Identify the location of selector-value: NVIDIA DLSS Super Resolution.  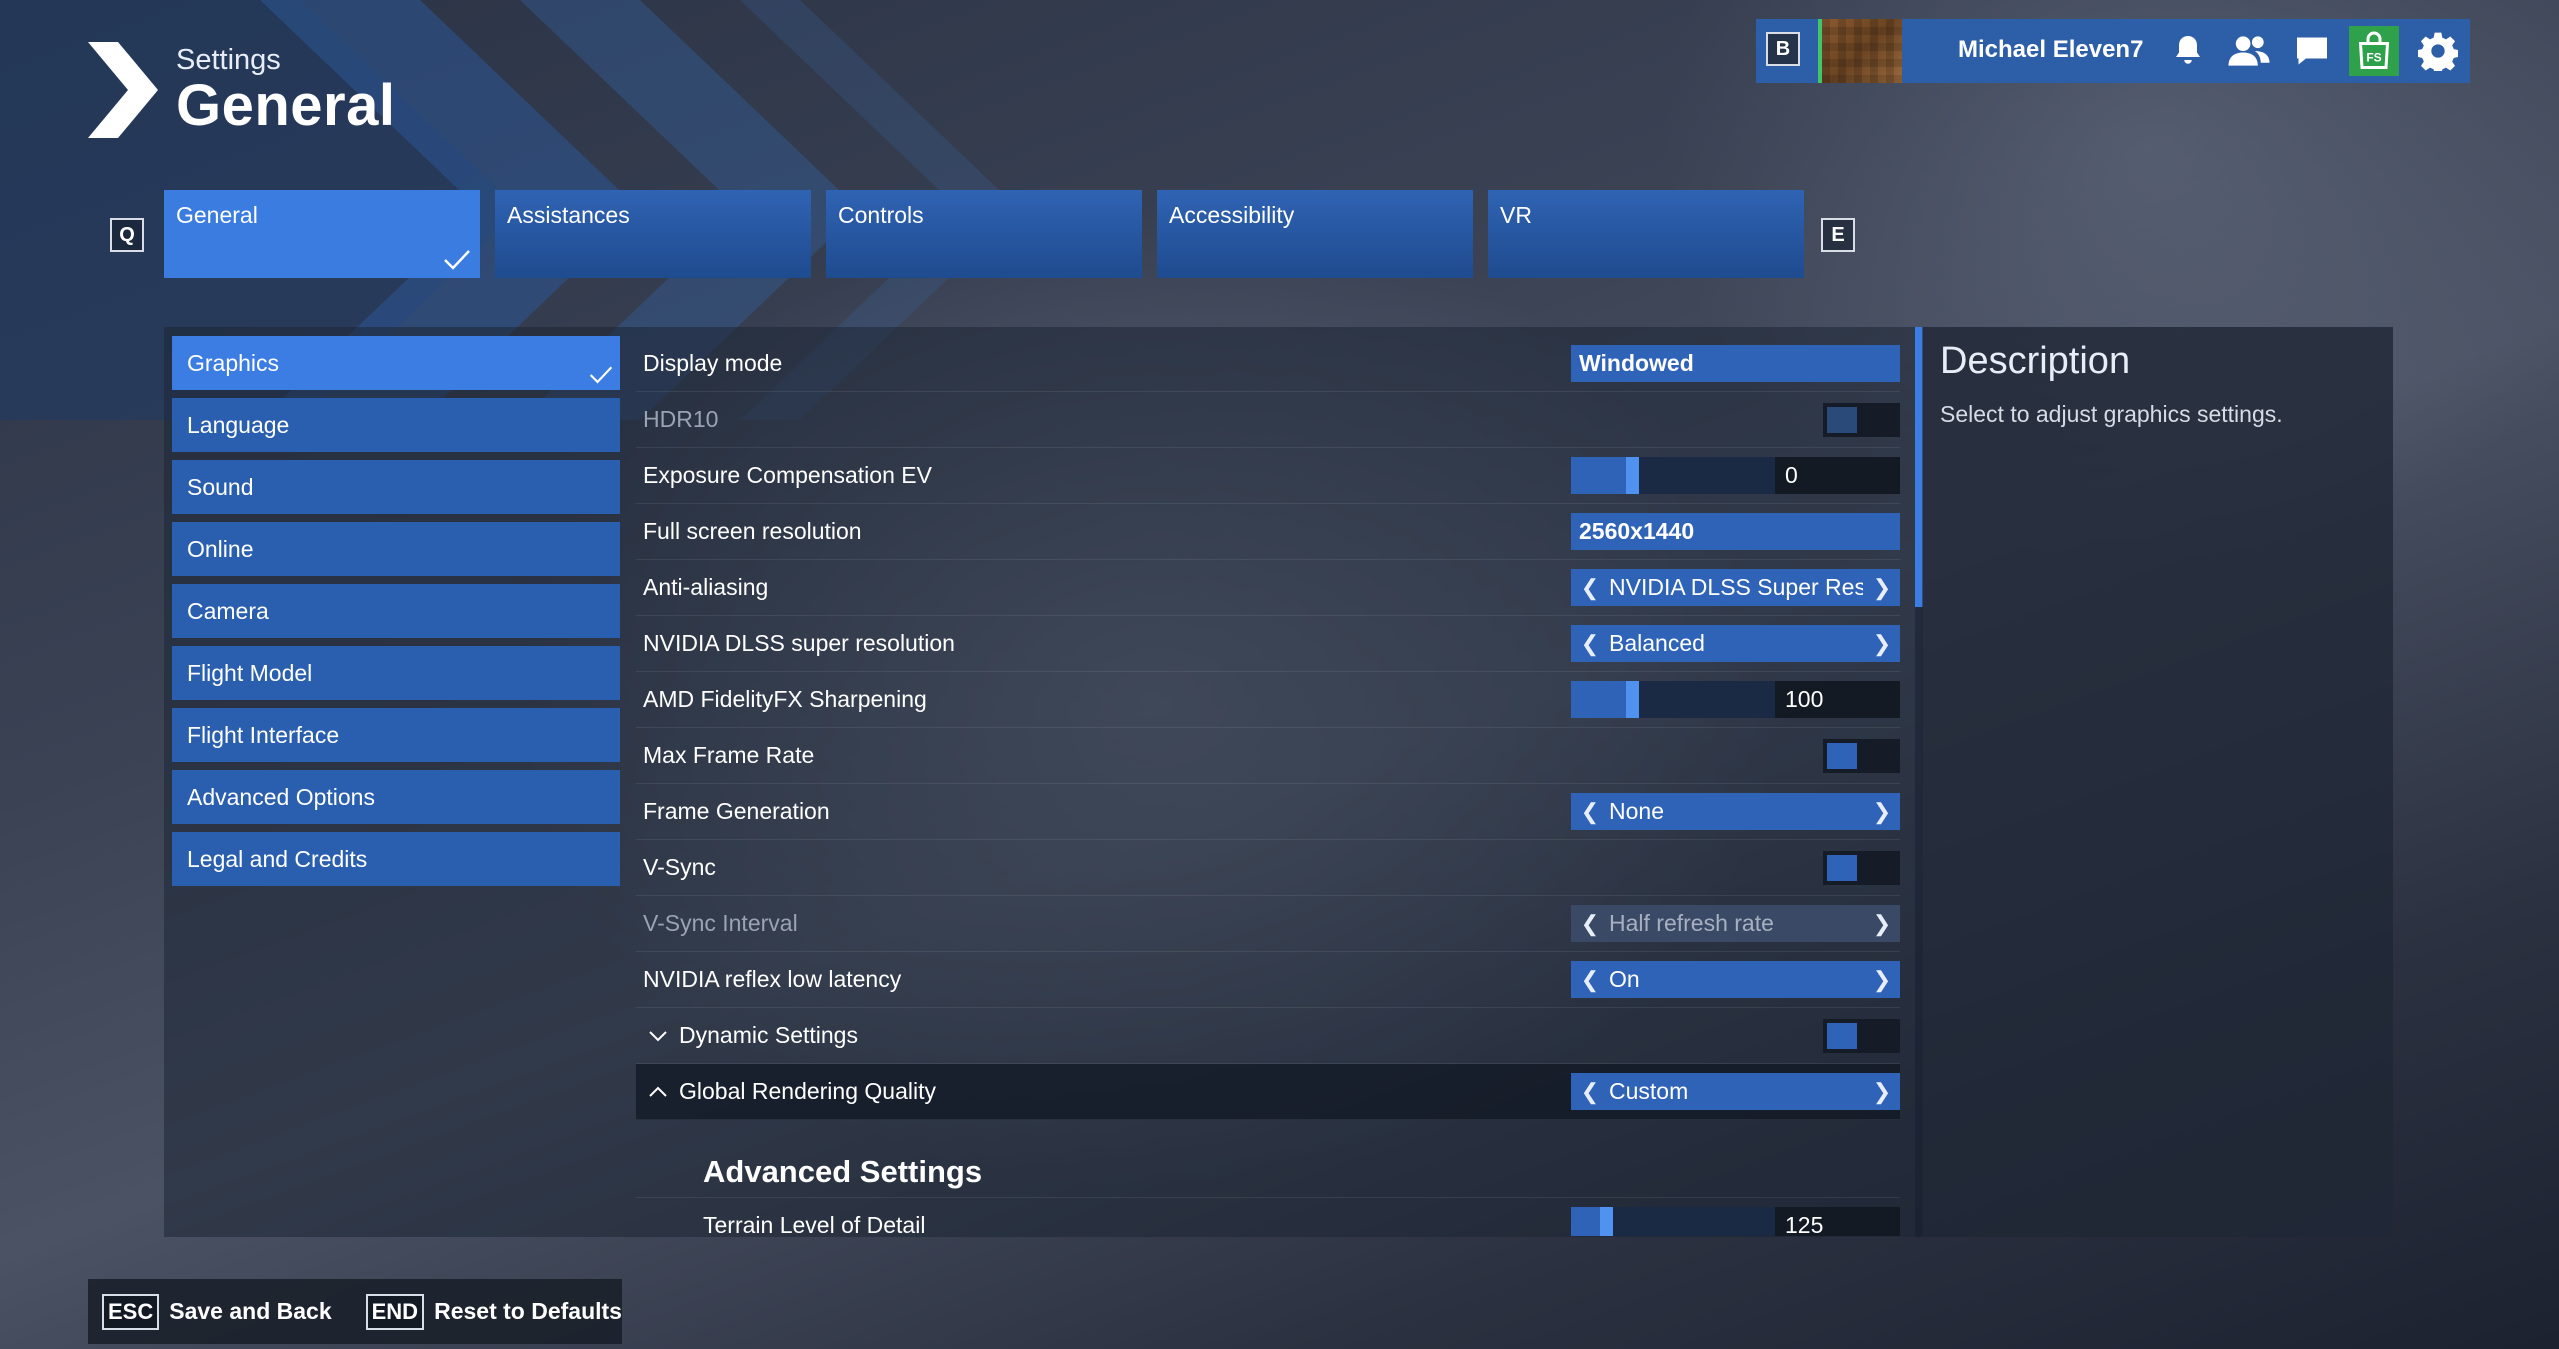
(1736, 587).